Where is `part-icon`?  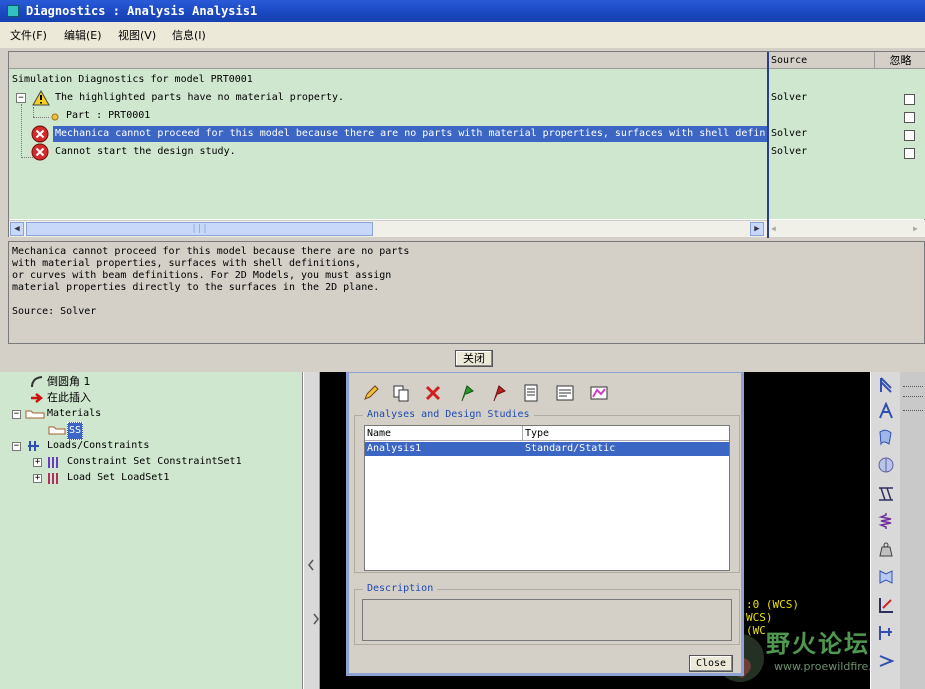
part-icon is located at coordinates (55, 117).